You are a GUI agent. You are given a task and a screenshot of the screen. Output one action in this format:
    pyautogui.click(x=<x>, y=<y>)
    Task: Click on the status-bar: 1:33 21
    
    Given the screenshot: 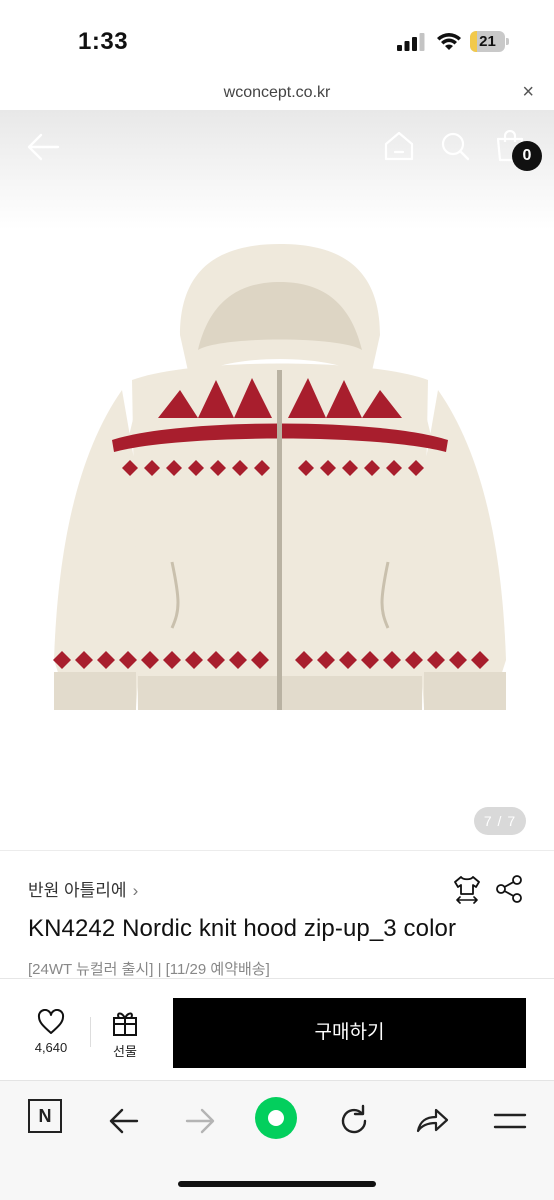 What is the action you would take?
    pyautogui.click(x=277, y=39)
    